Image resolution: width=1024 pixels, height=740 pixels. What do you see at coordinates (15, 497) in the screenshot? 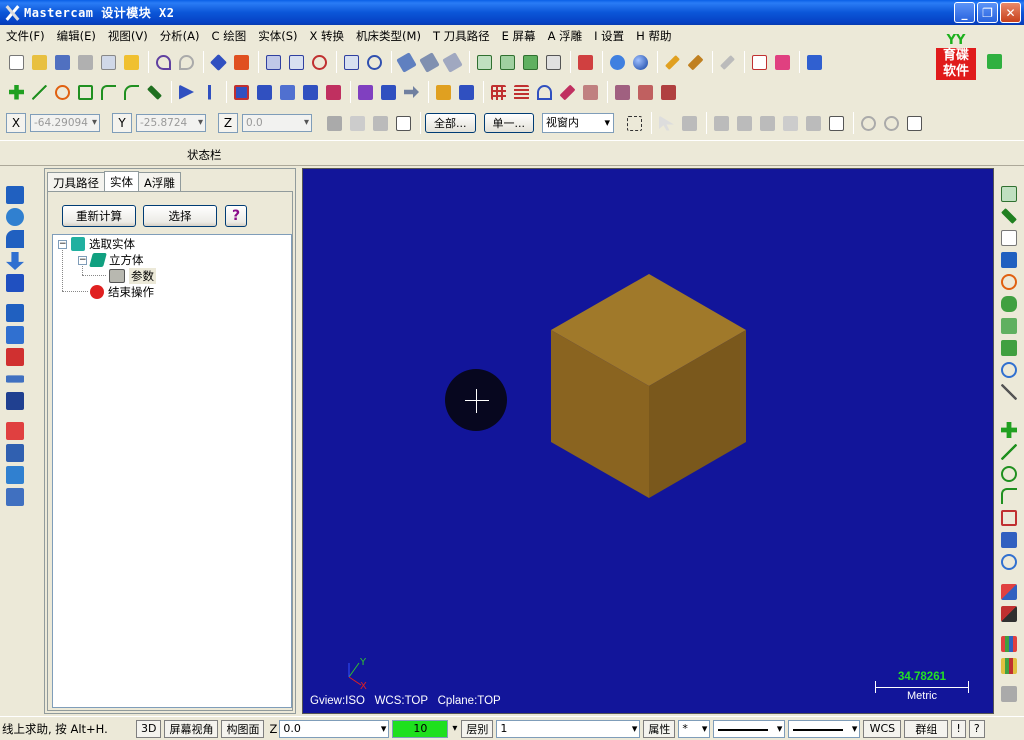
I see `drawing-icon` at bounding box center [15, 497].